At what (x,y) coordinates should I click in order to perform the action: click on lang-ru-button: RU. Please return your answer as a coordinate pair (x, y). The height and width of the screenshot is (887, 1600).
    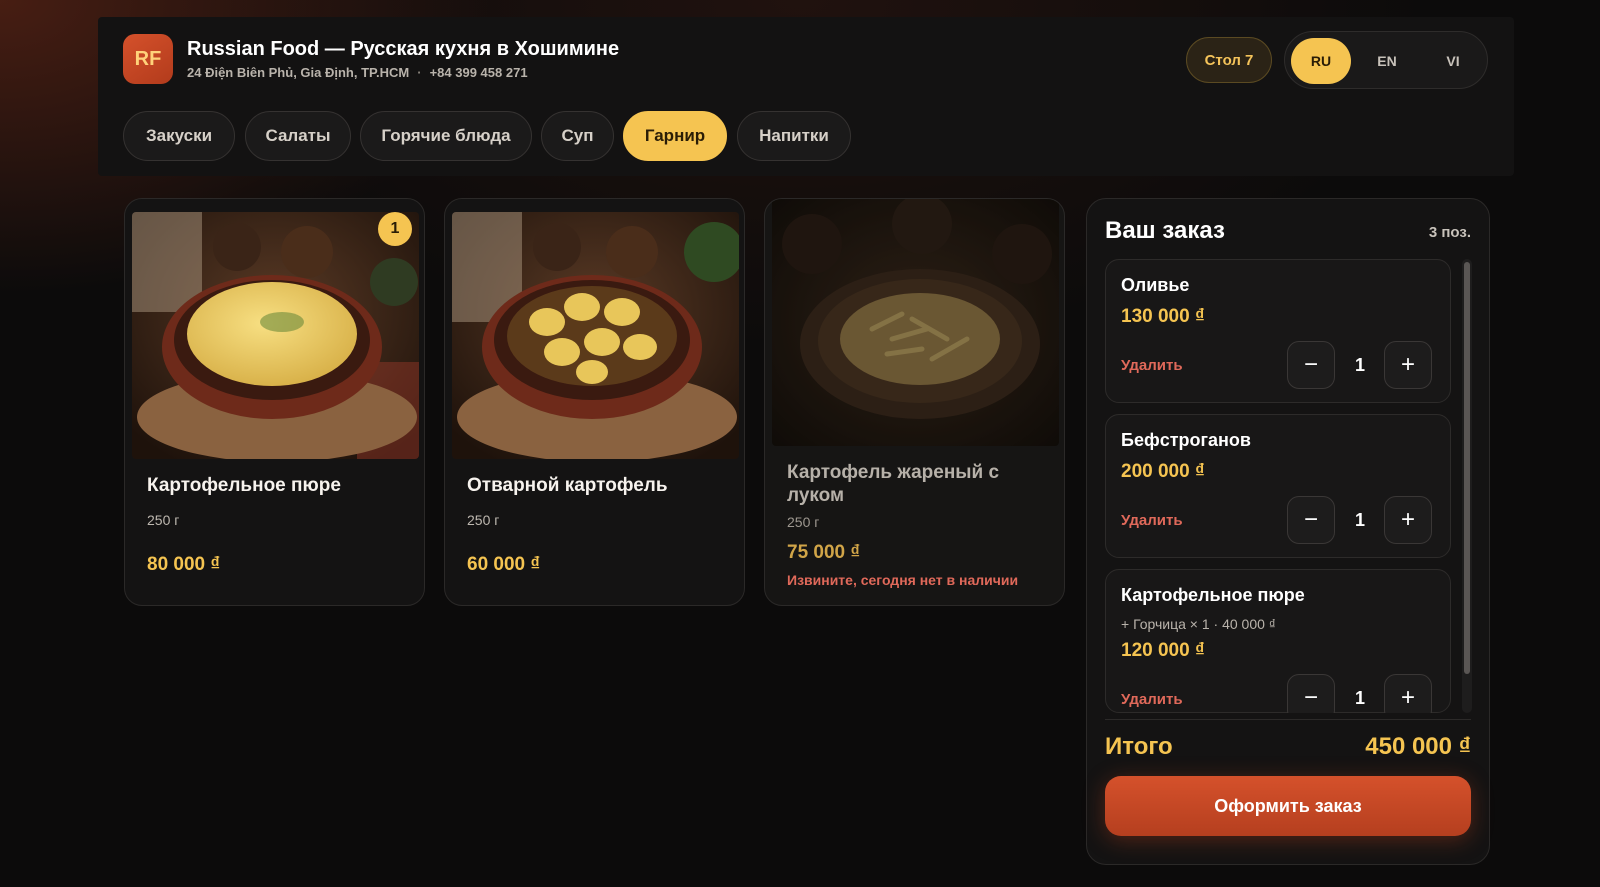
    Looking at the image, I should click on (1321, 61).